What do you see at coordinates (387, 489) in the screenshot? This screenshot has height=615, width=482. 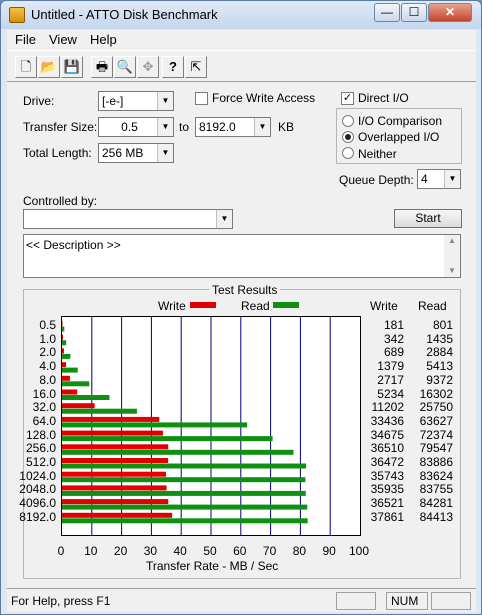 I see `write-value: 35935` at bounding box center [387, 489].